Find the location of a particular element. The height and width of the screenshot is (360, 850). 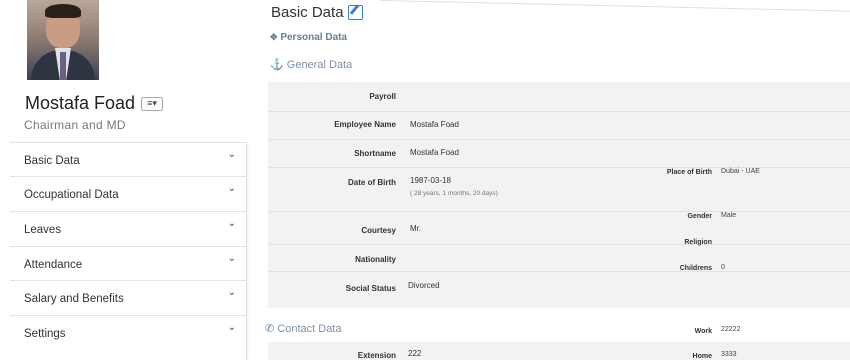

childrens-label: Childrens is located at coordinates (695, 268).